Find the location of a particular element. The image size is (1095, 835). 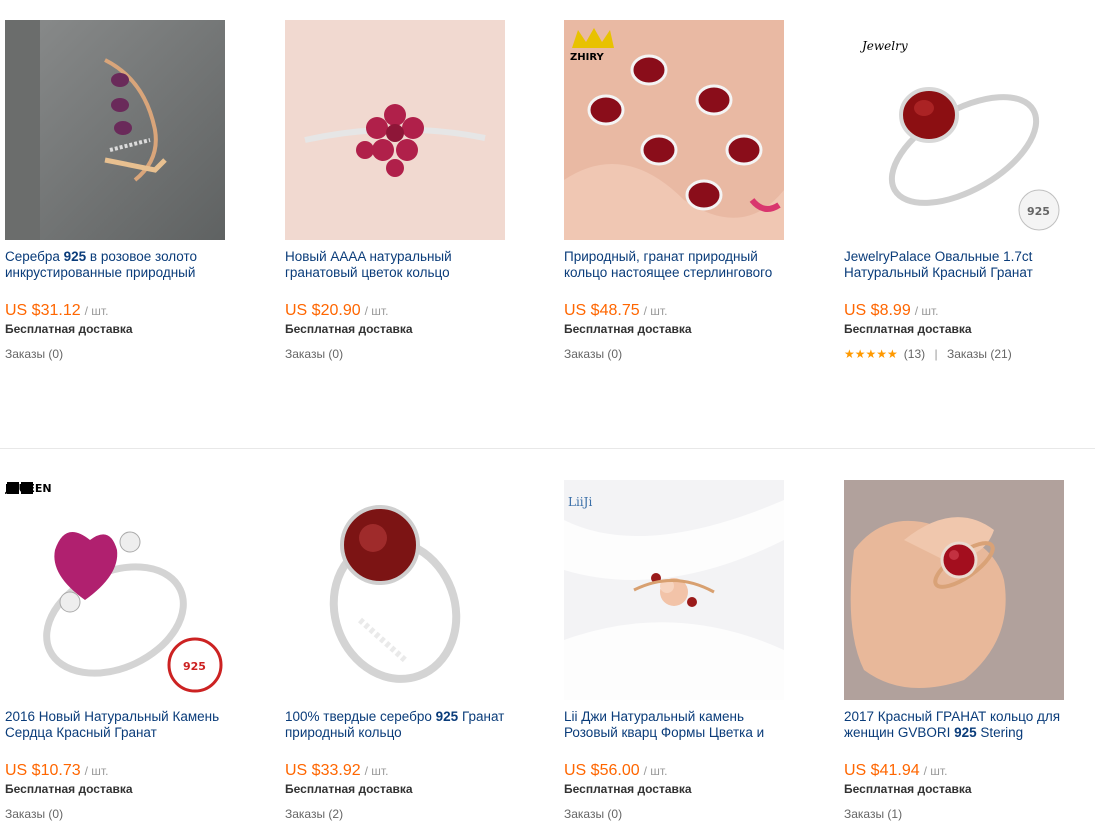

product-price: US $20.90/ шт. is located at coordinates (337, 310).